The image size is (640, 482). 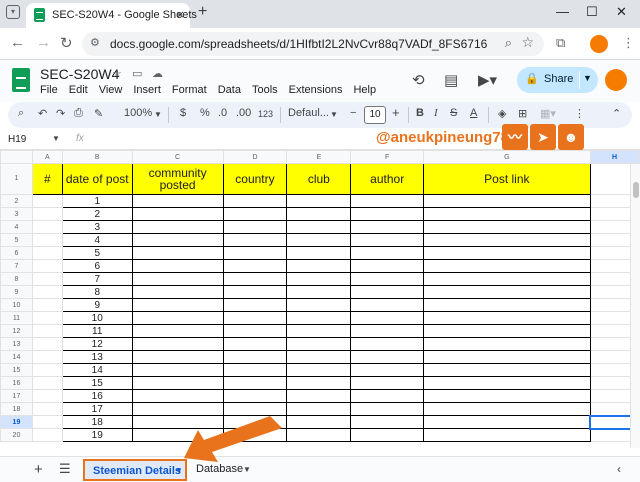 I want to click on site-info-icon: ⚙, so click(x=95, y=42).